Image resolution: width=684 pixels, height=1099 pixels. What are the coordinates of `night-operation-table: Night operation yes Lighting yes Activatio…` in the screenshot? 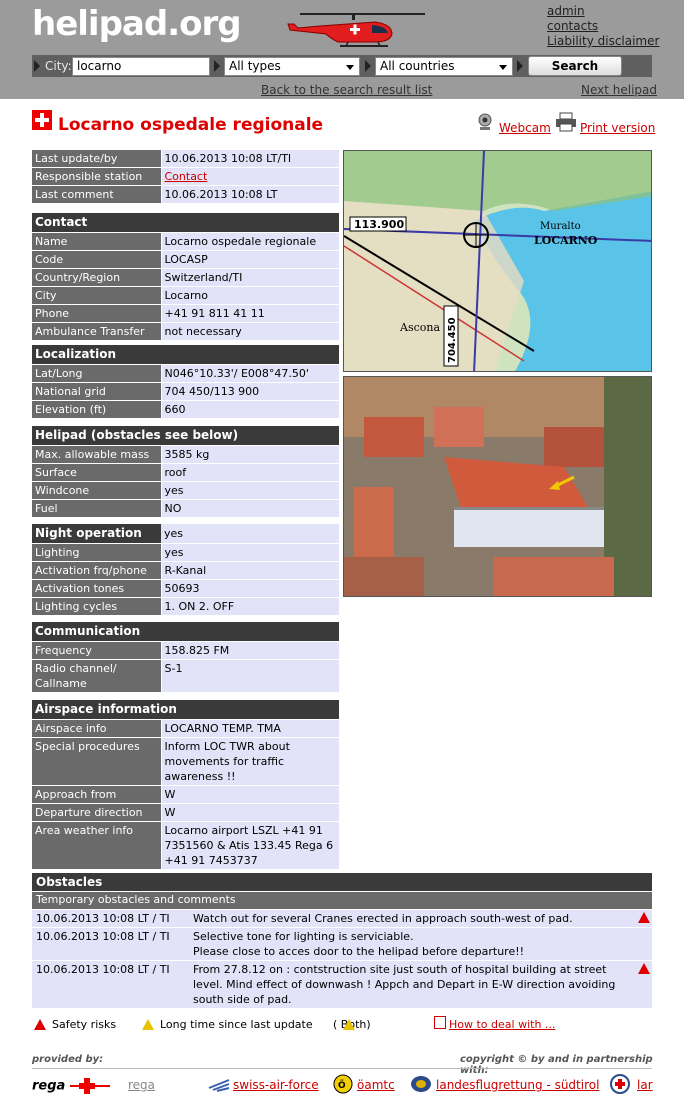 It's located at (185, 570).